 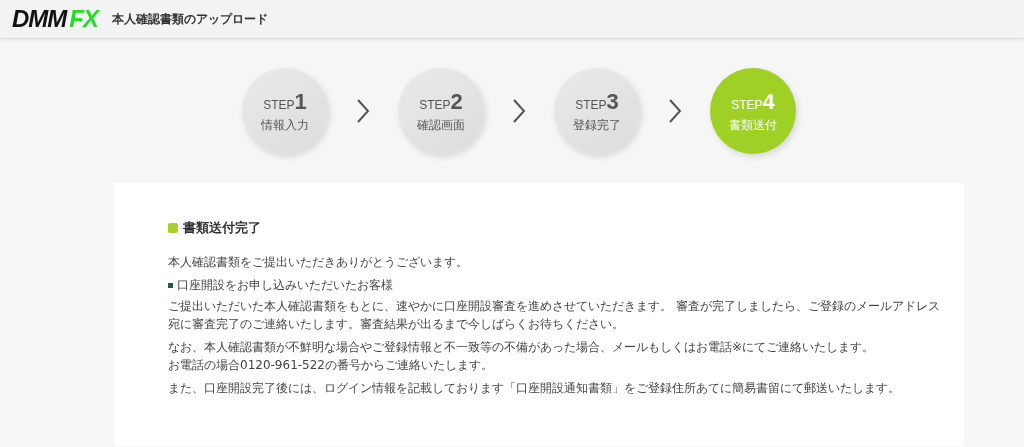 What do you see at coordinates (285, 285) in the screenshot?
I see `subheading: 口座開設をお申し込みいただいたお客様` at bounding box center [285, 285].